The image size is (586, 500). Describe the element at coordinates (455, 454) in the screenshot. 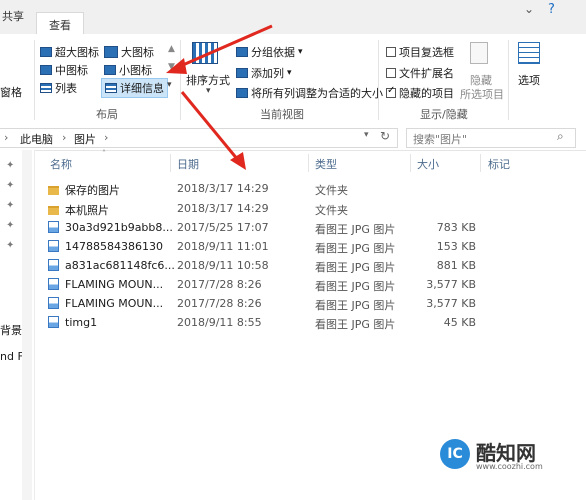

I see `watermark-logo-icon: IC` at that location.